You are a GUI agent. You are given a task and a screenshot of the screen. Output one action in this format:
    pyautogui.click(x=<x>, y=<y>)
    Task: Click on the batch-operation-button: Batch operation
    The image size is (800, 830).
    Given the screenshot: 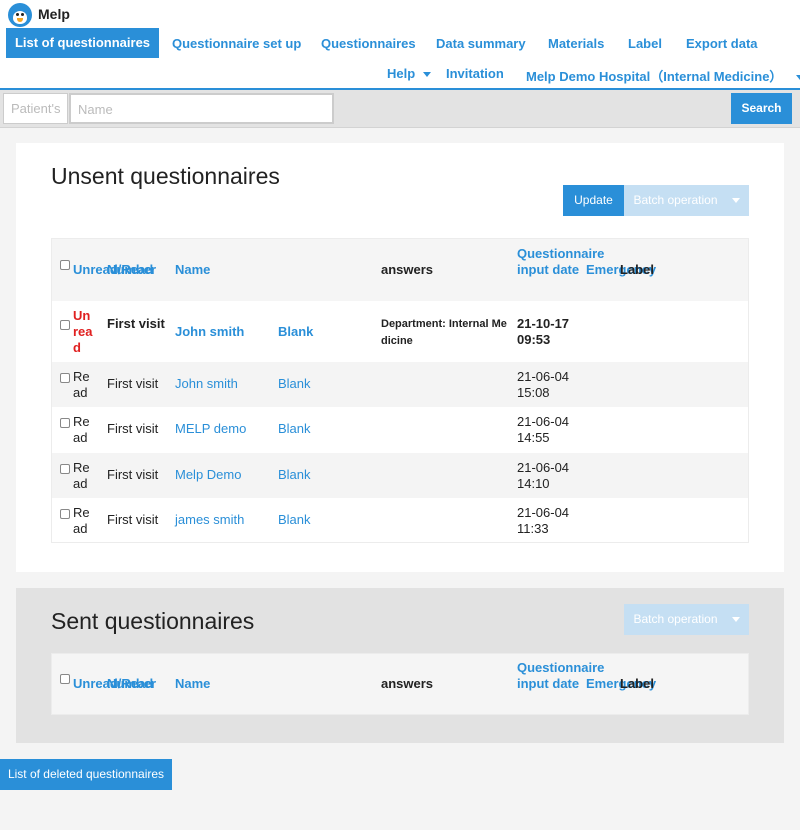 What is the action you would take?
    pyautogui.click(x=686, y=200)
    